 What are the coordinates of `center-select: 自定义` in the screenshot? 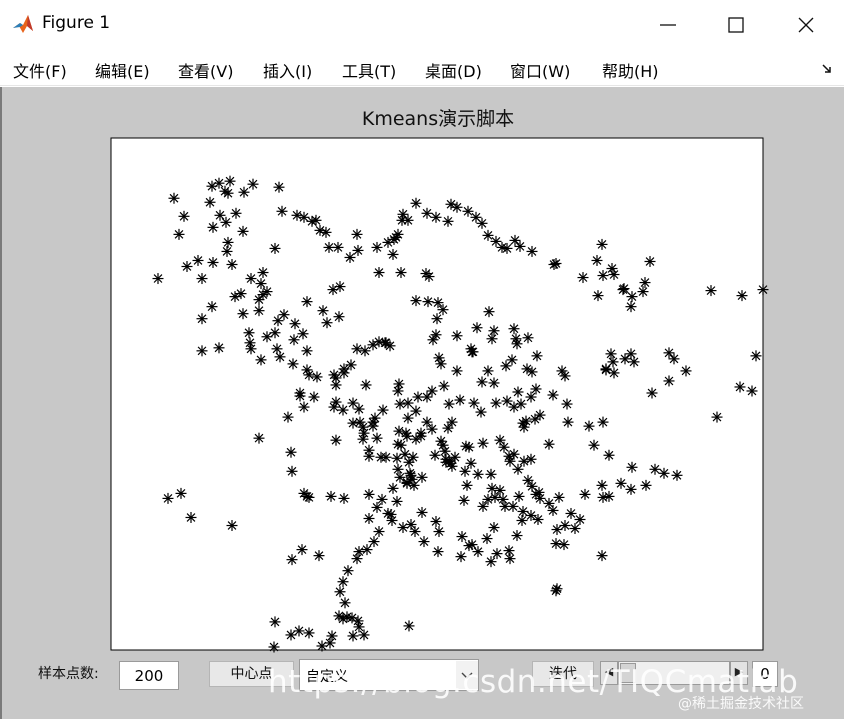 It's located at (389, 675).